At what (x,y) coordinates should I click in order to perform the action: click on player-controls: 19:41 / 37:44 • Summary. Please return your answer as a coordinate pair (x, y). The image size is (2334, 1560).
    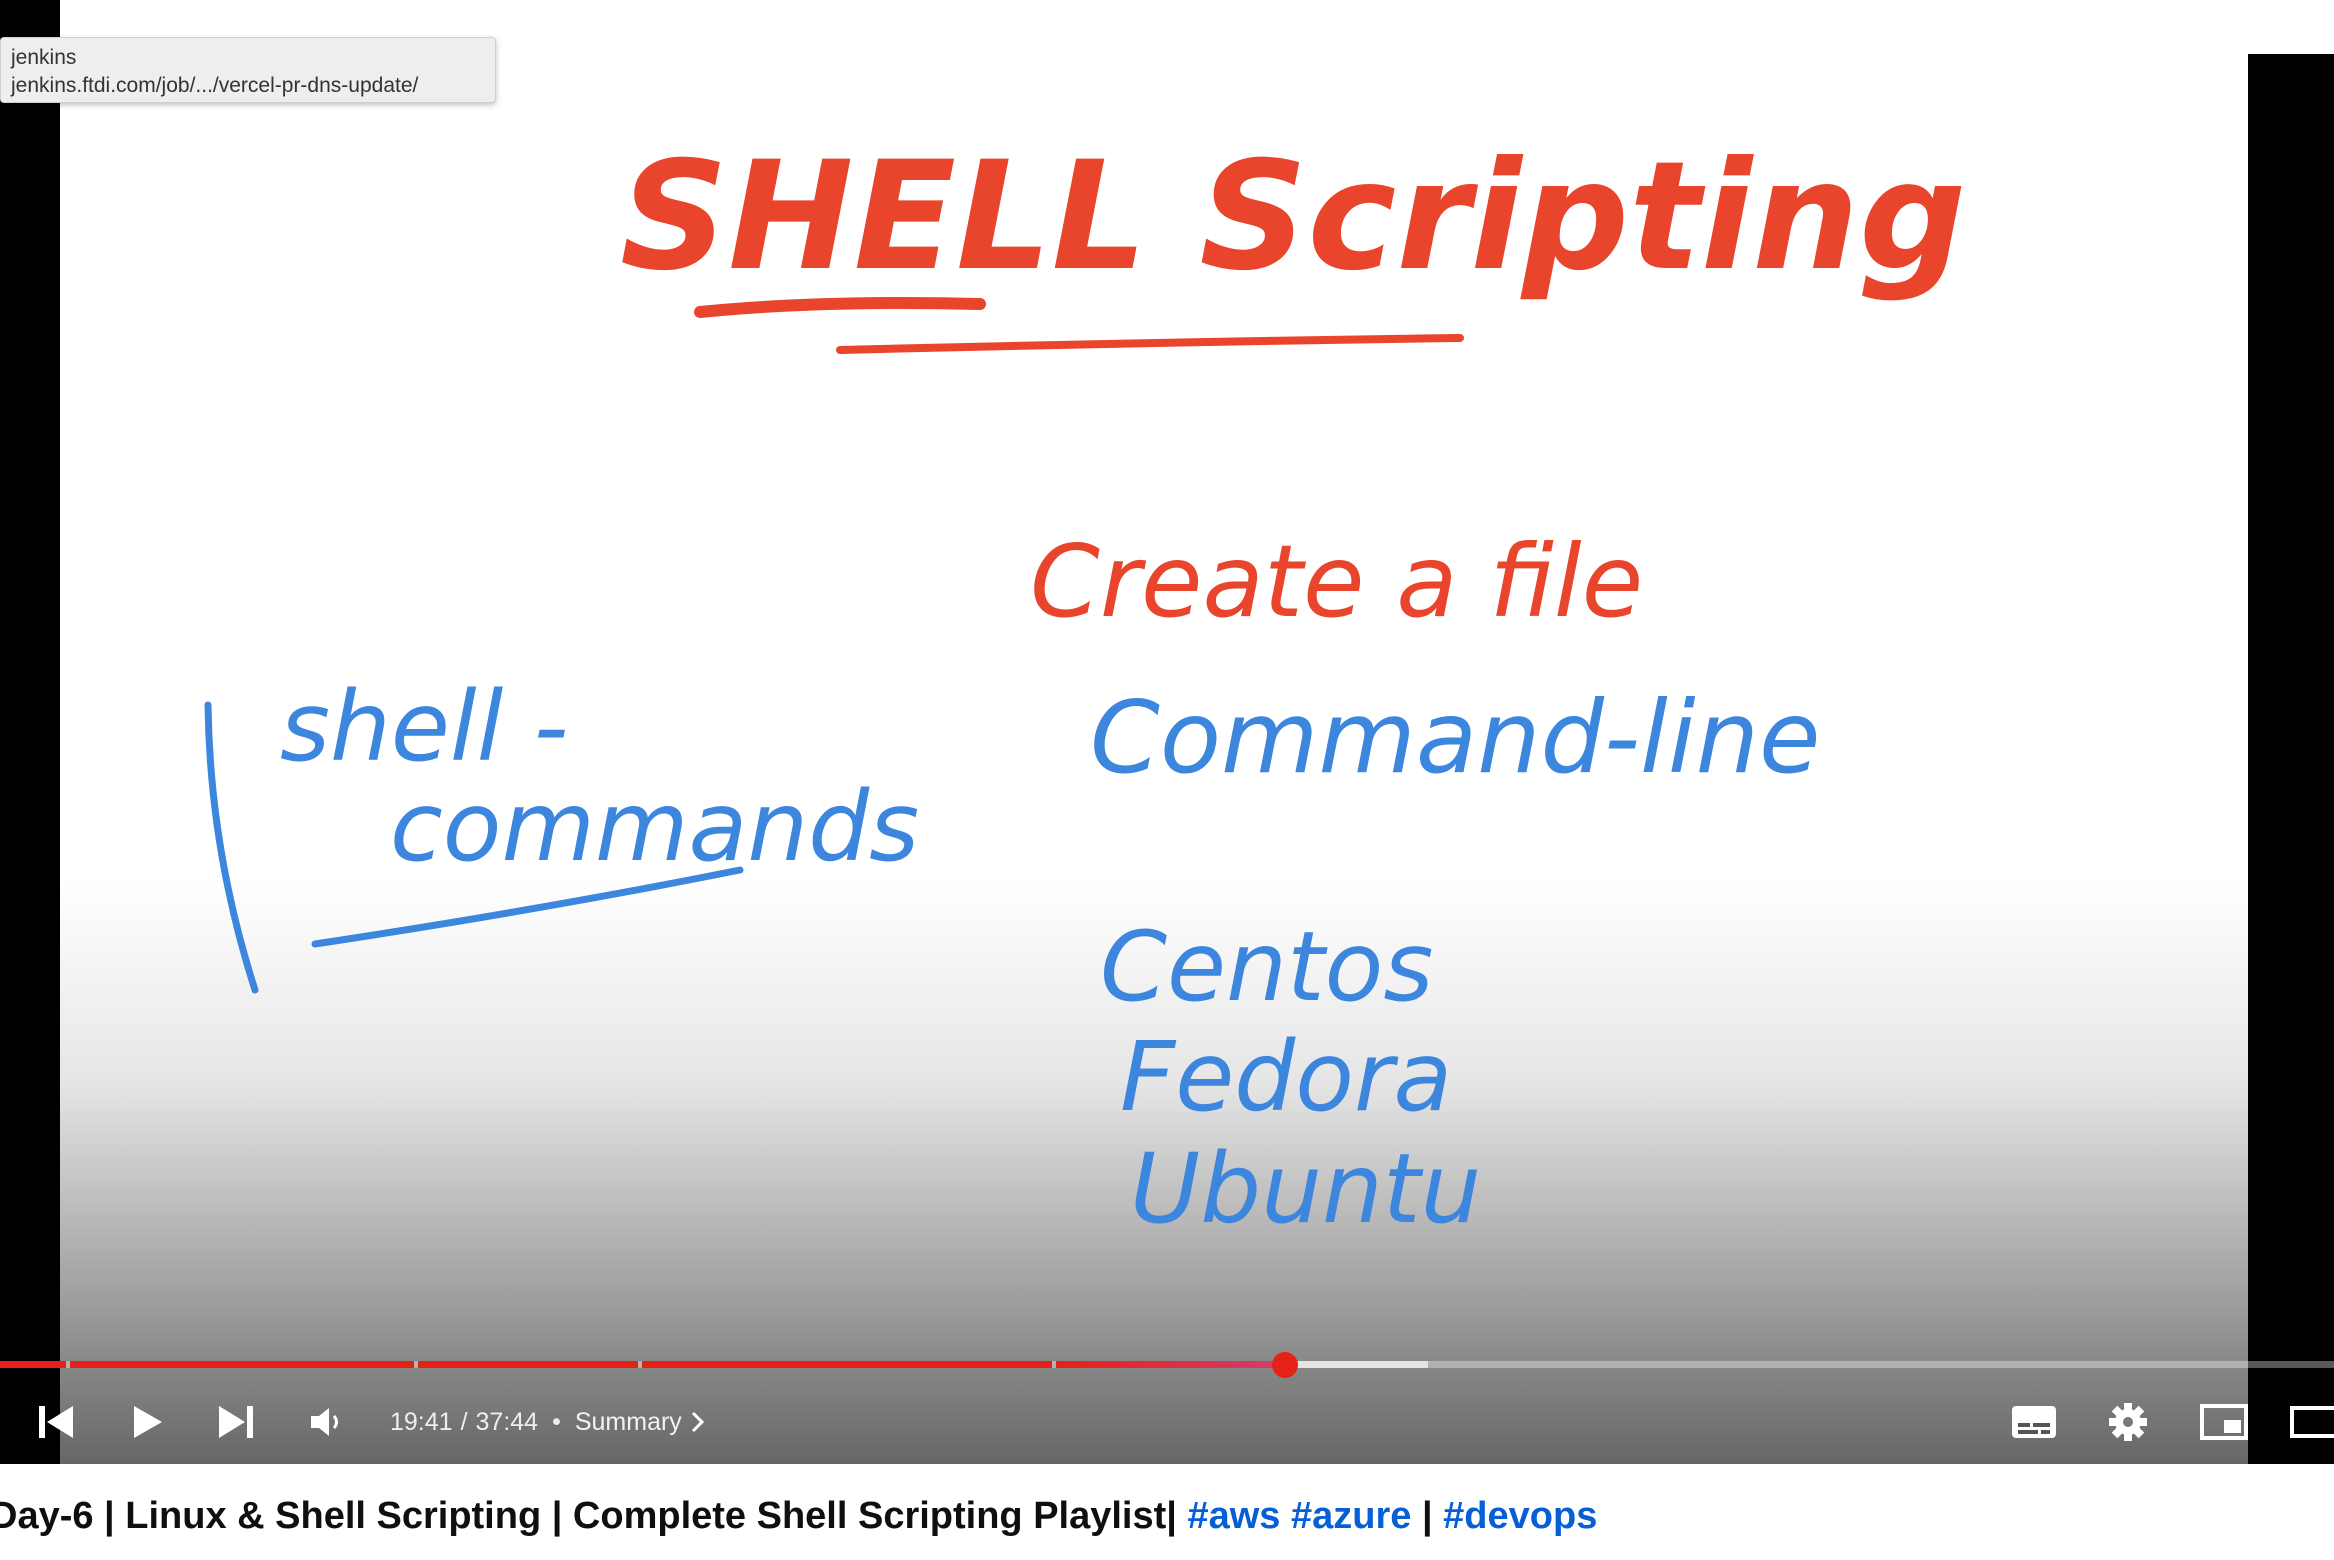
    Looking at the image, I should click on (1167, 1422).